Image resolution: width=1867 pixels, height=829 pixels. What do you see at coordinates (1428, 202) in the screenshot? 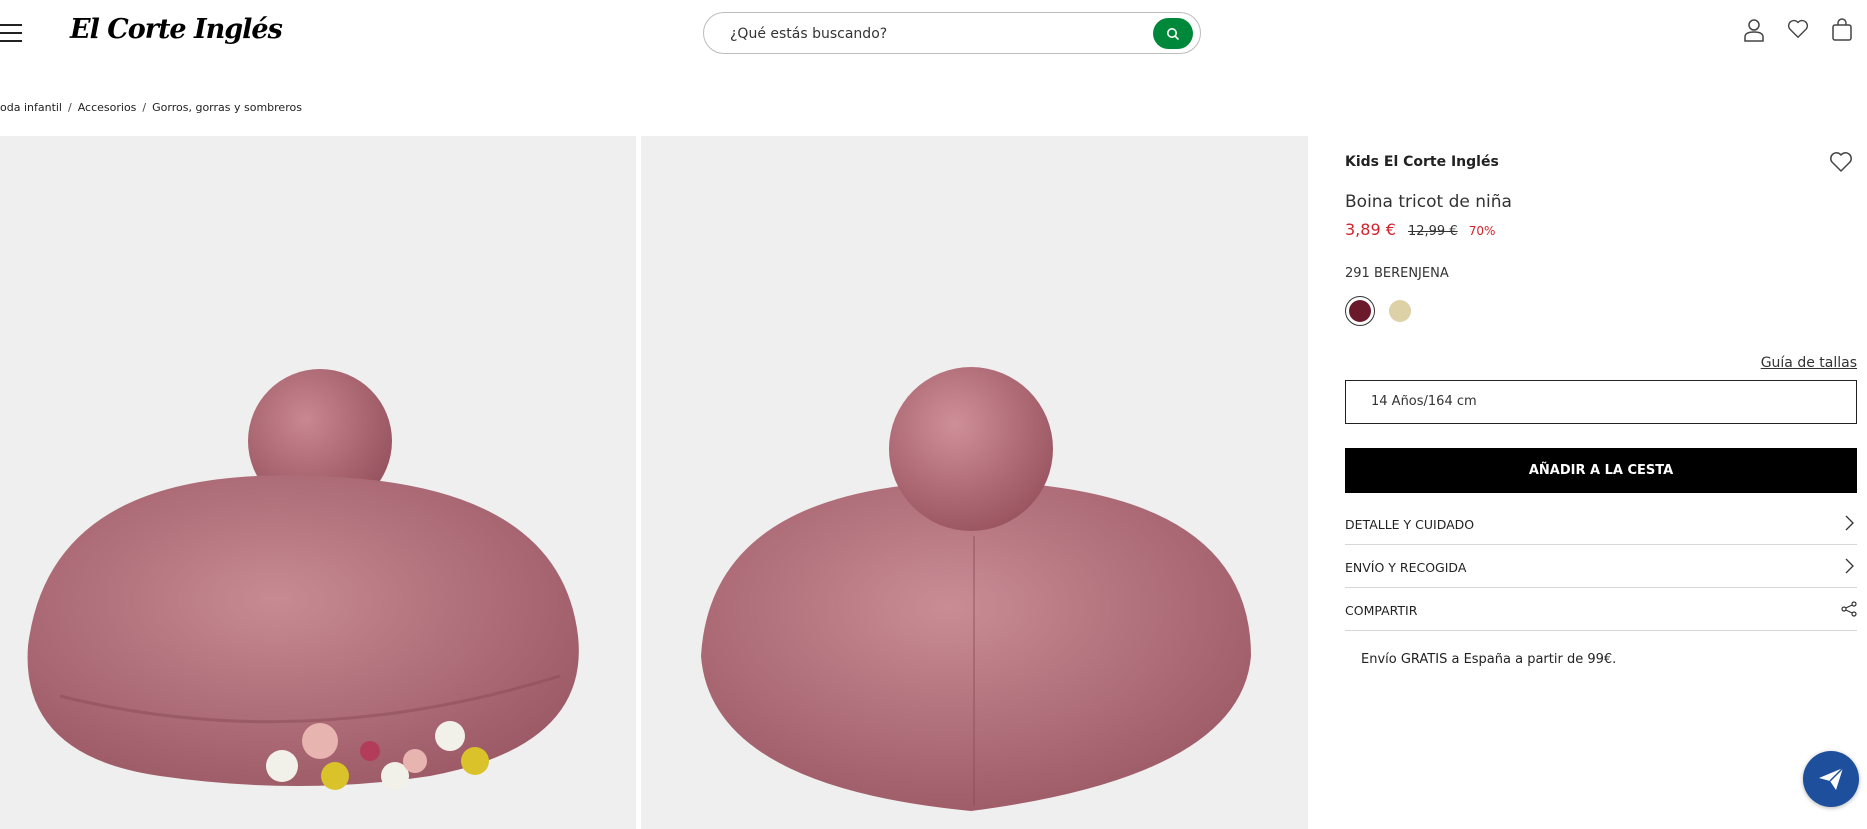
I see `product-name: Boina tricot de niña` at bounding box center [1428, 202].